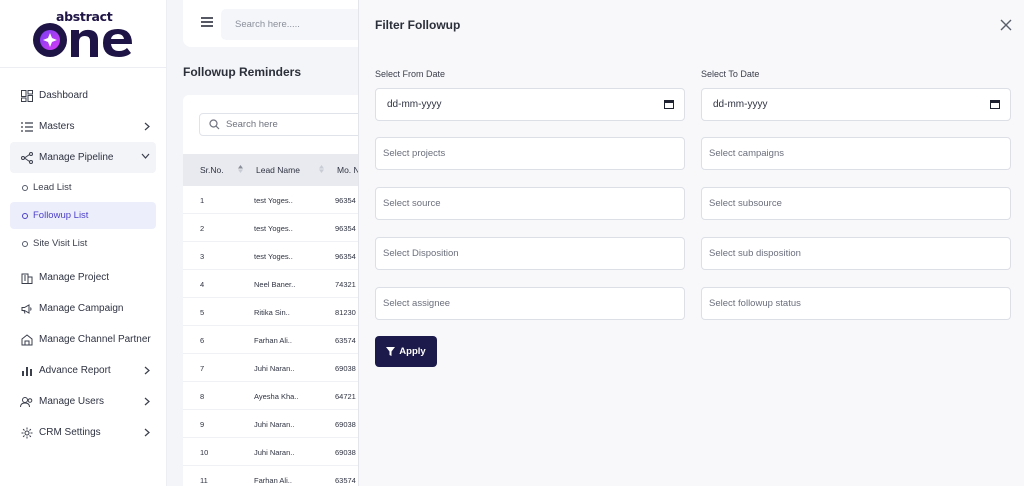 The width and height of the screenshot is (1024, 486). Describe the element at coordinates (412, 351) in the screenshot. I see `apply-button-label: Apply` at that location.